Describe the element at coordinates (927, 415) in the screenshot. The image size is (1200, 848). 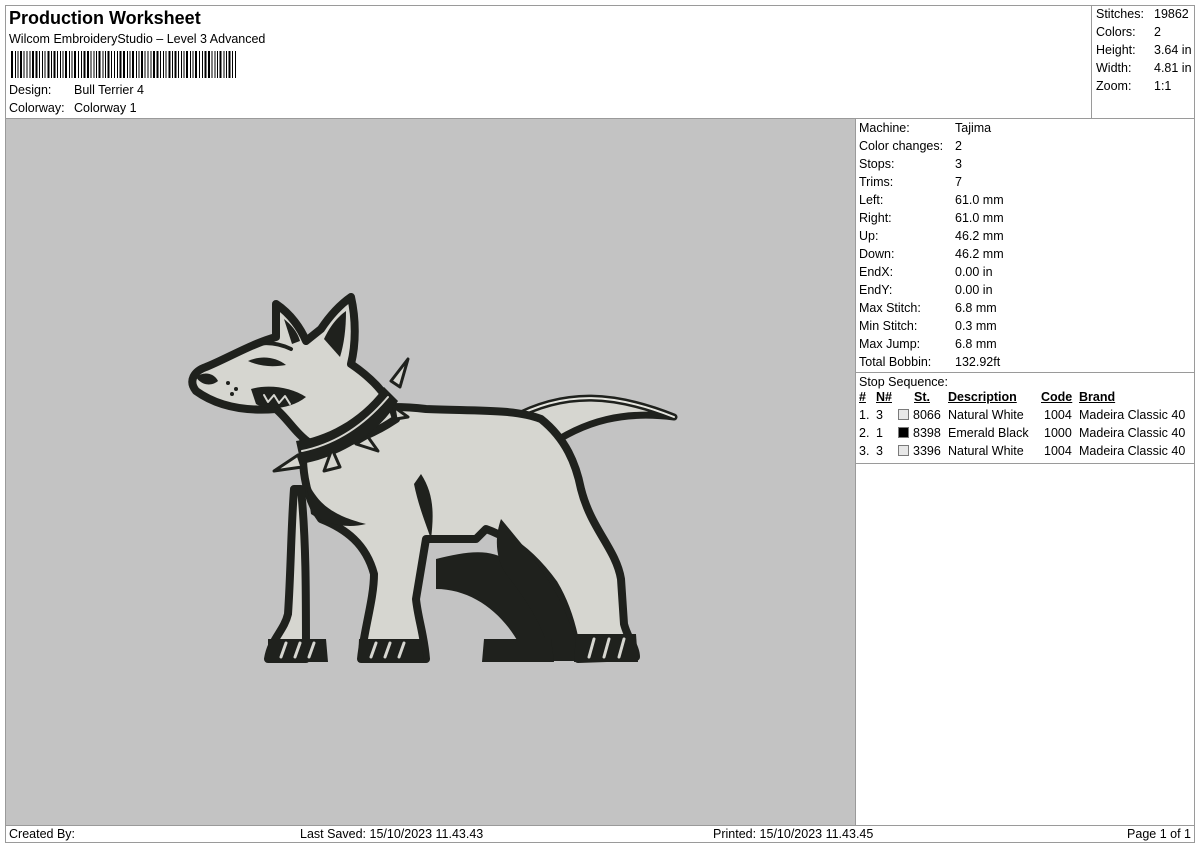
I see `cell-st: 8066` at that location.